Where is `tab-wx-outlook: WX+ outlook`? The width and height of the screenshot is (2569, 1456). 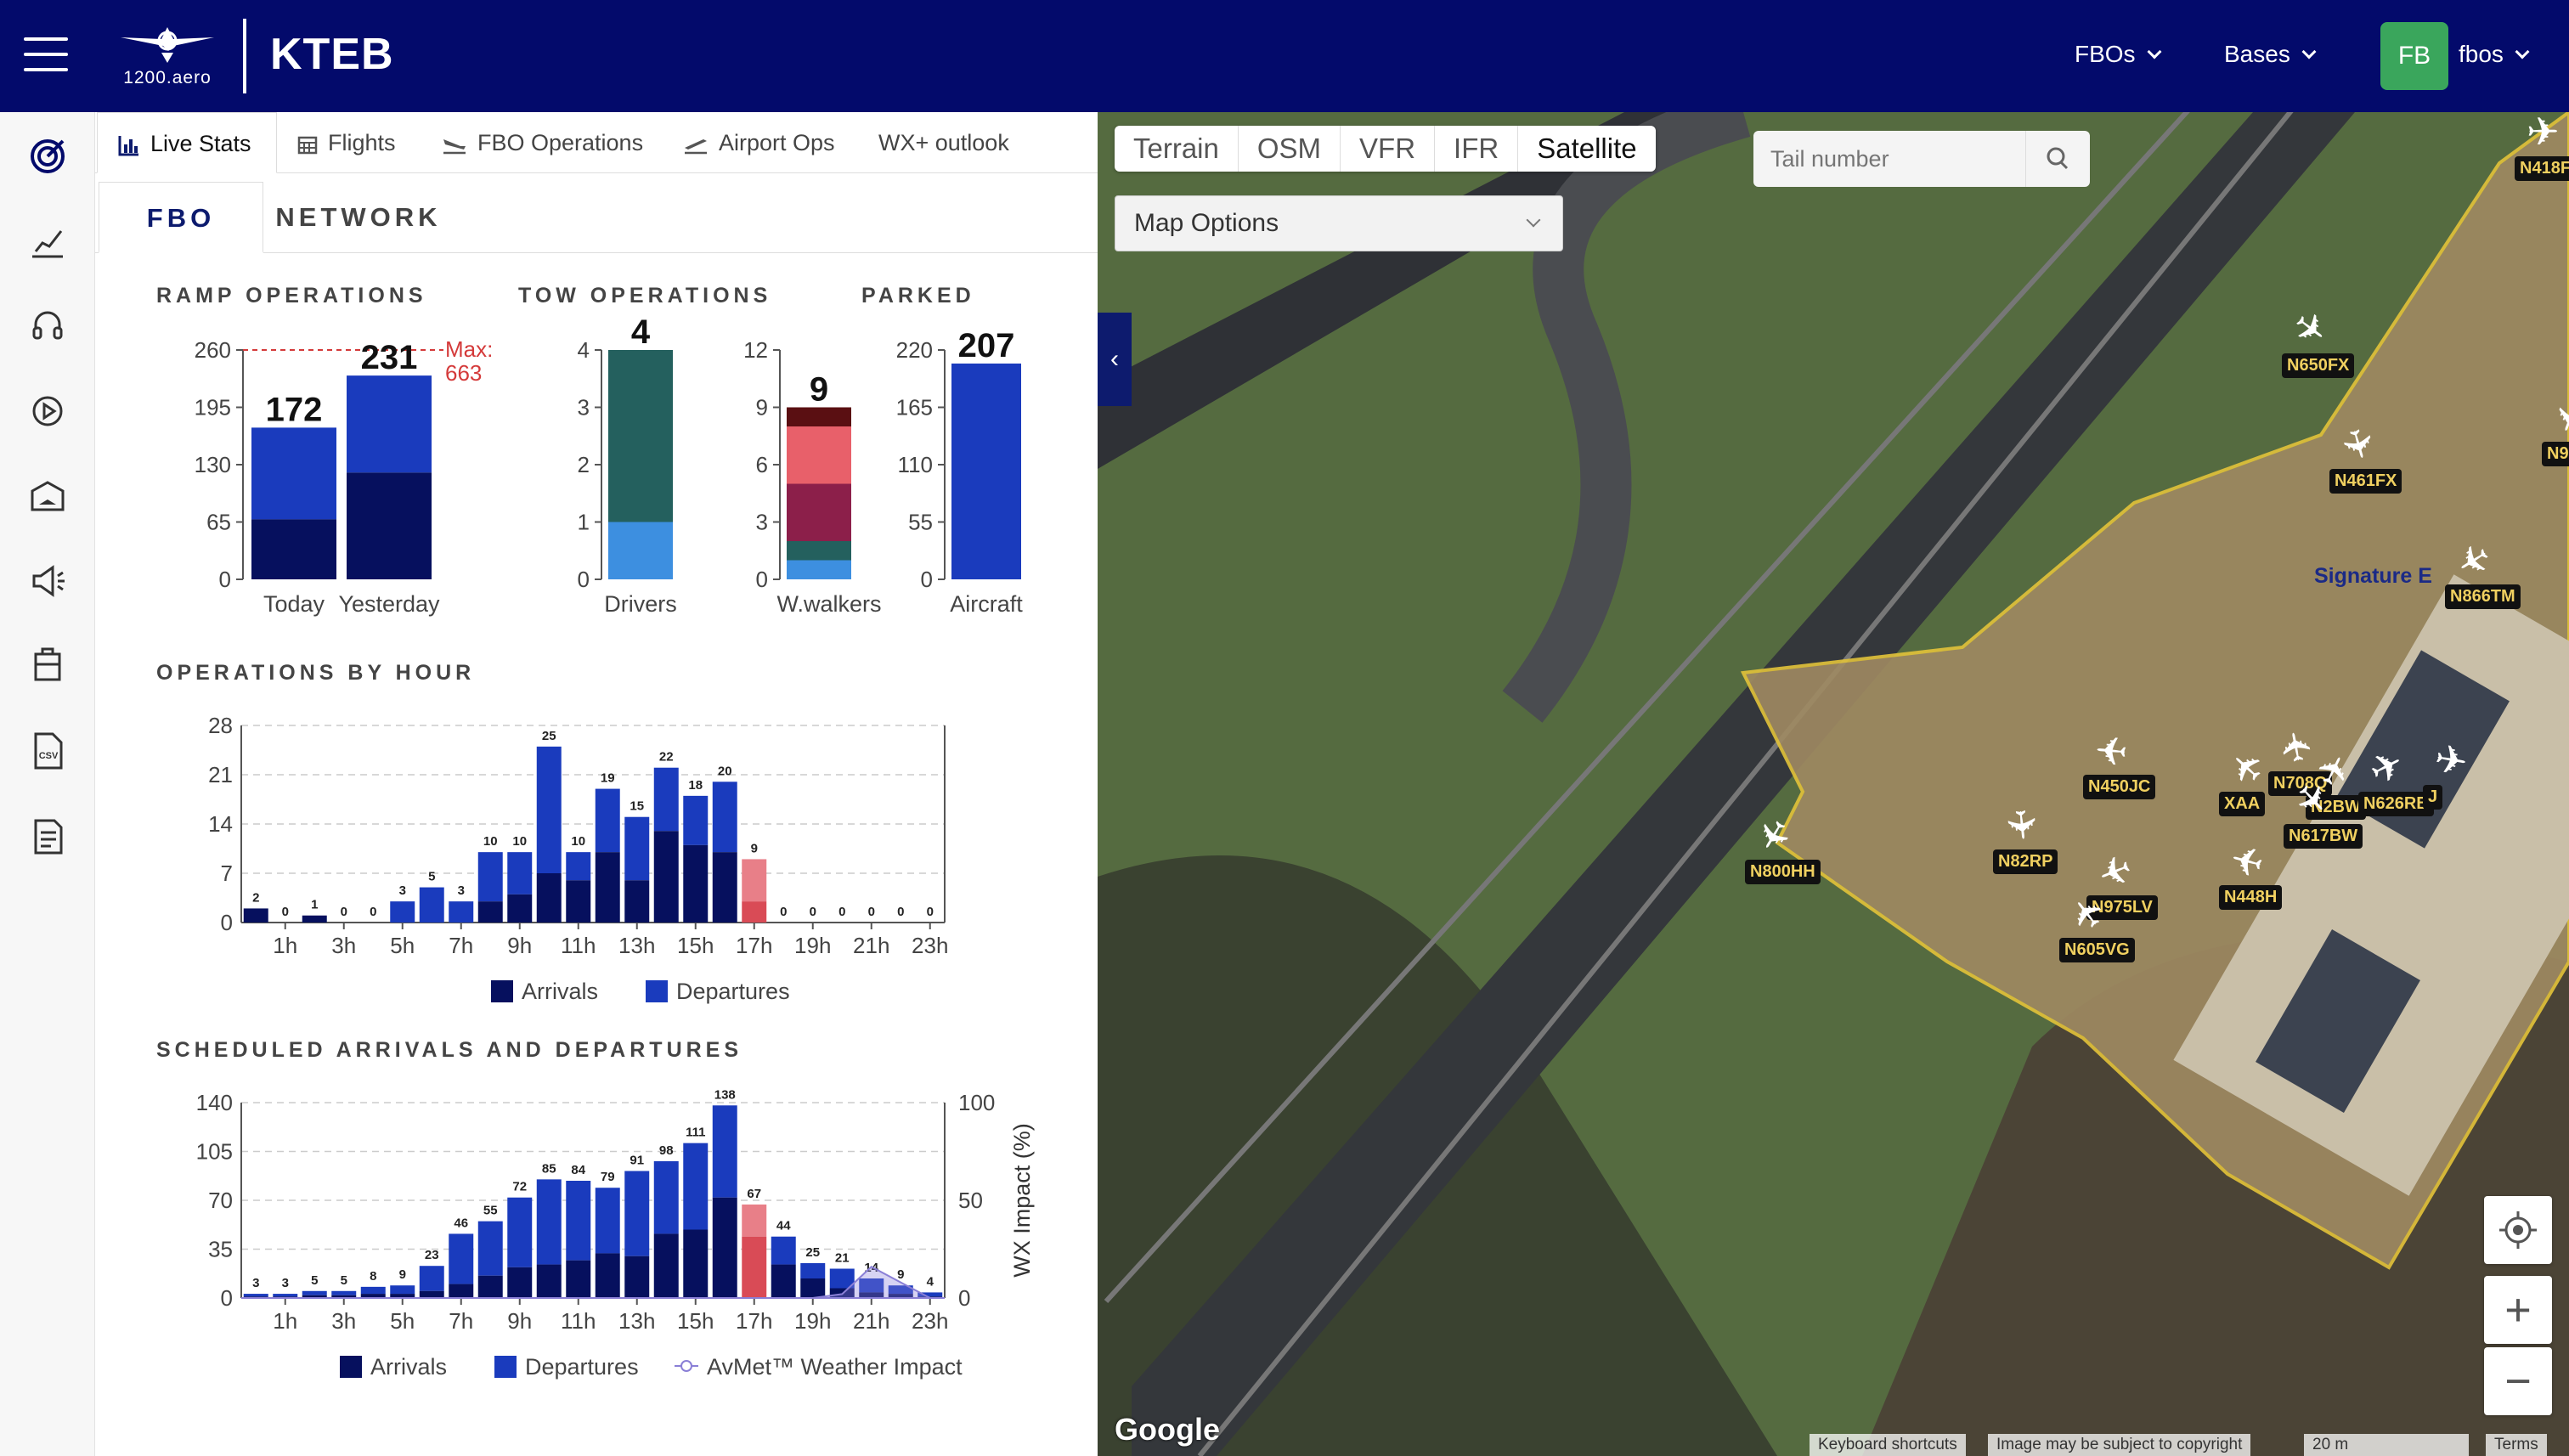 tab-wx-outlook: WX+ outlook is located at coordinates (944, 143).